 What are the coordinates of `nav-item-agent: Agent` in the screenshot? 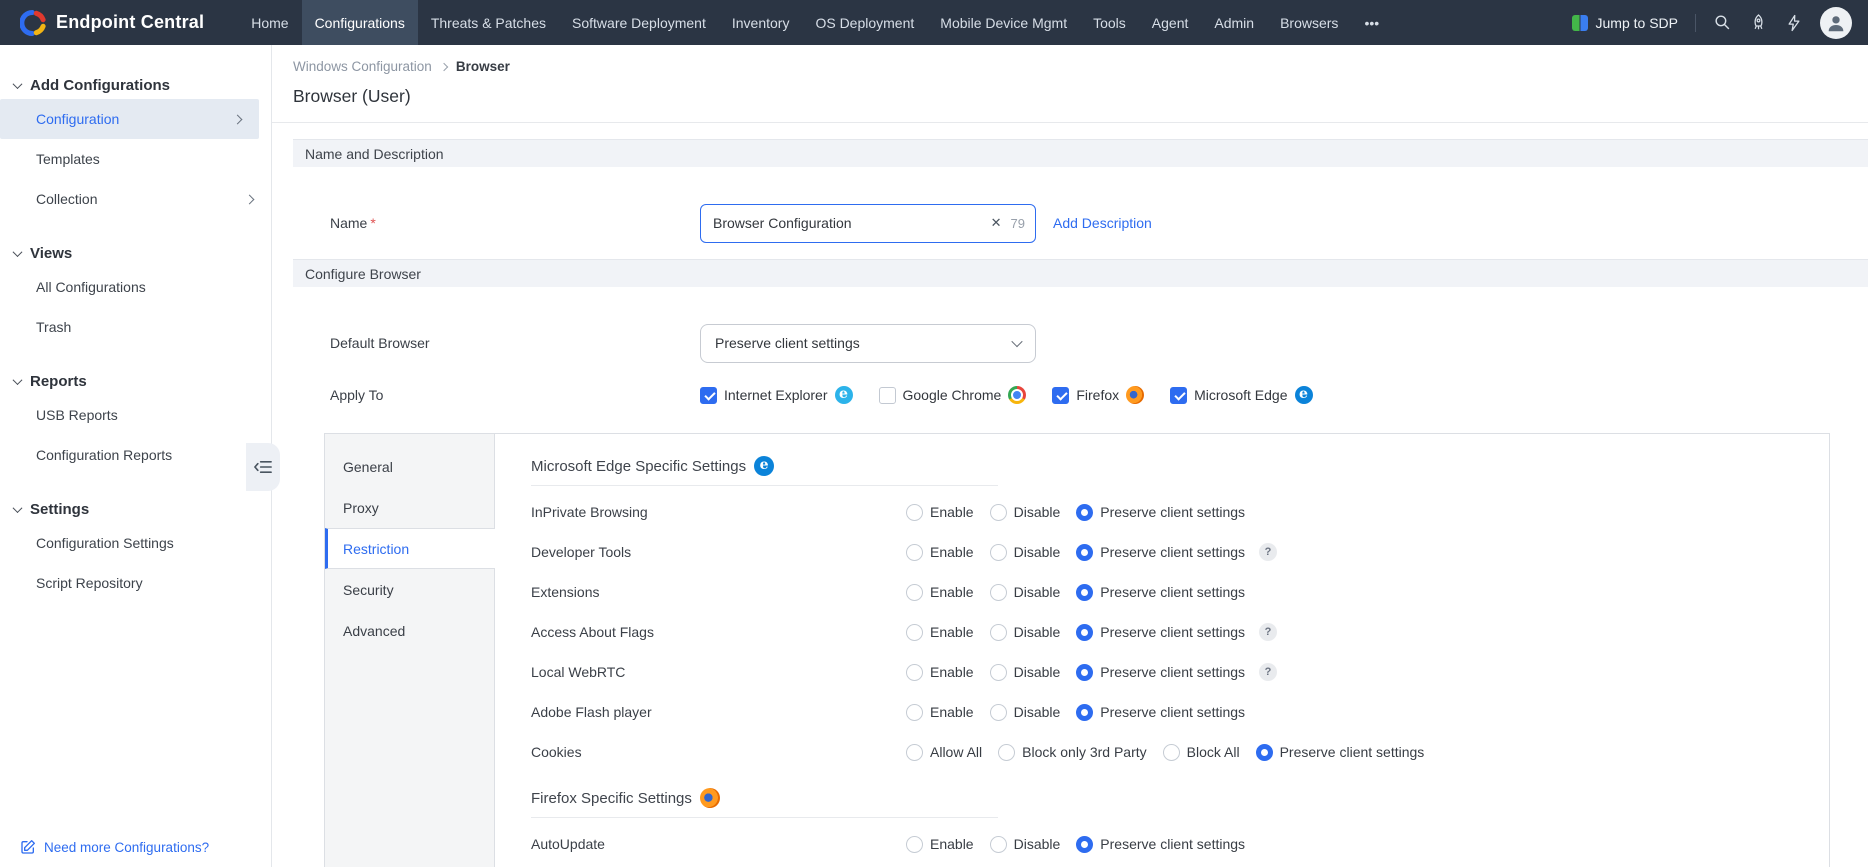 It's located at (1170, 22).